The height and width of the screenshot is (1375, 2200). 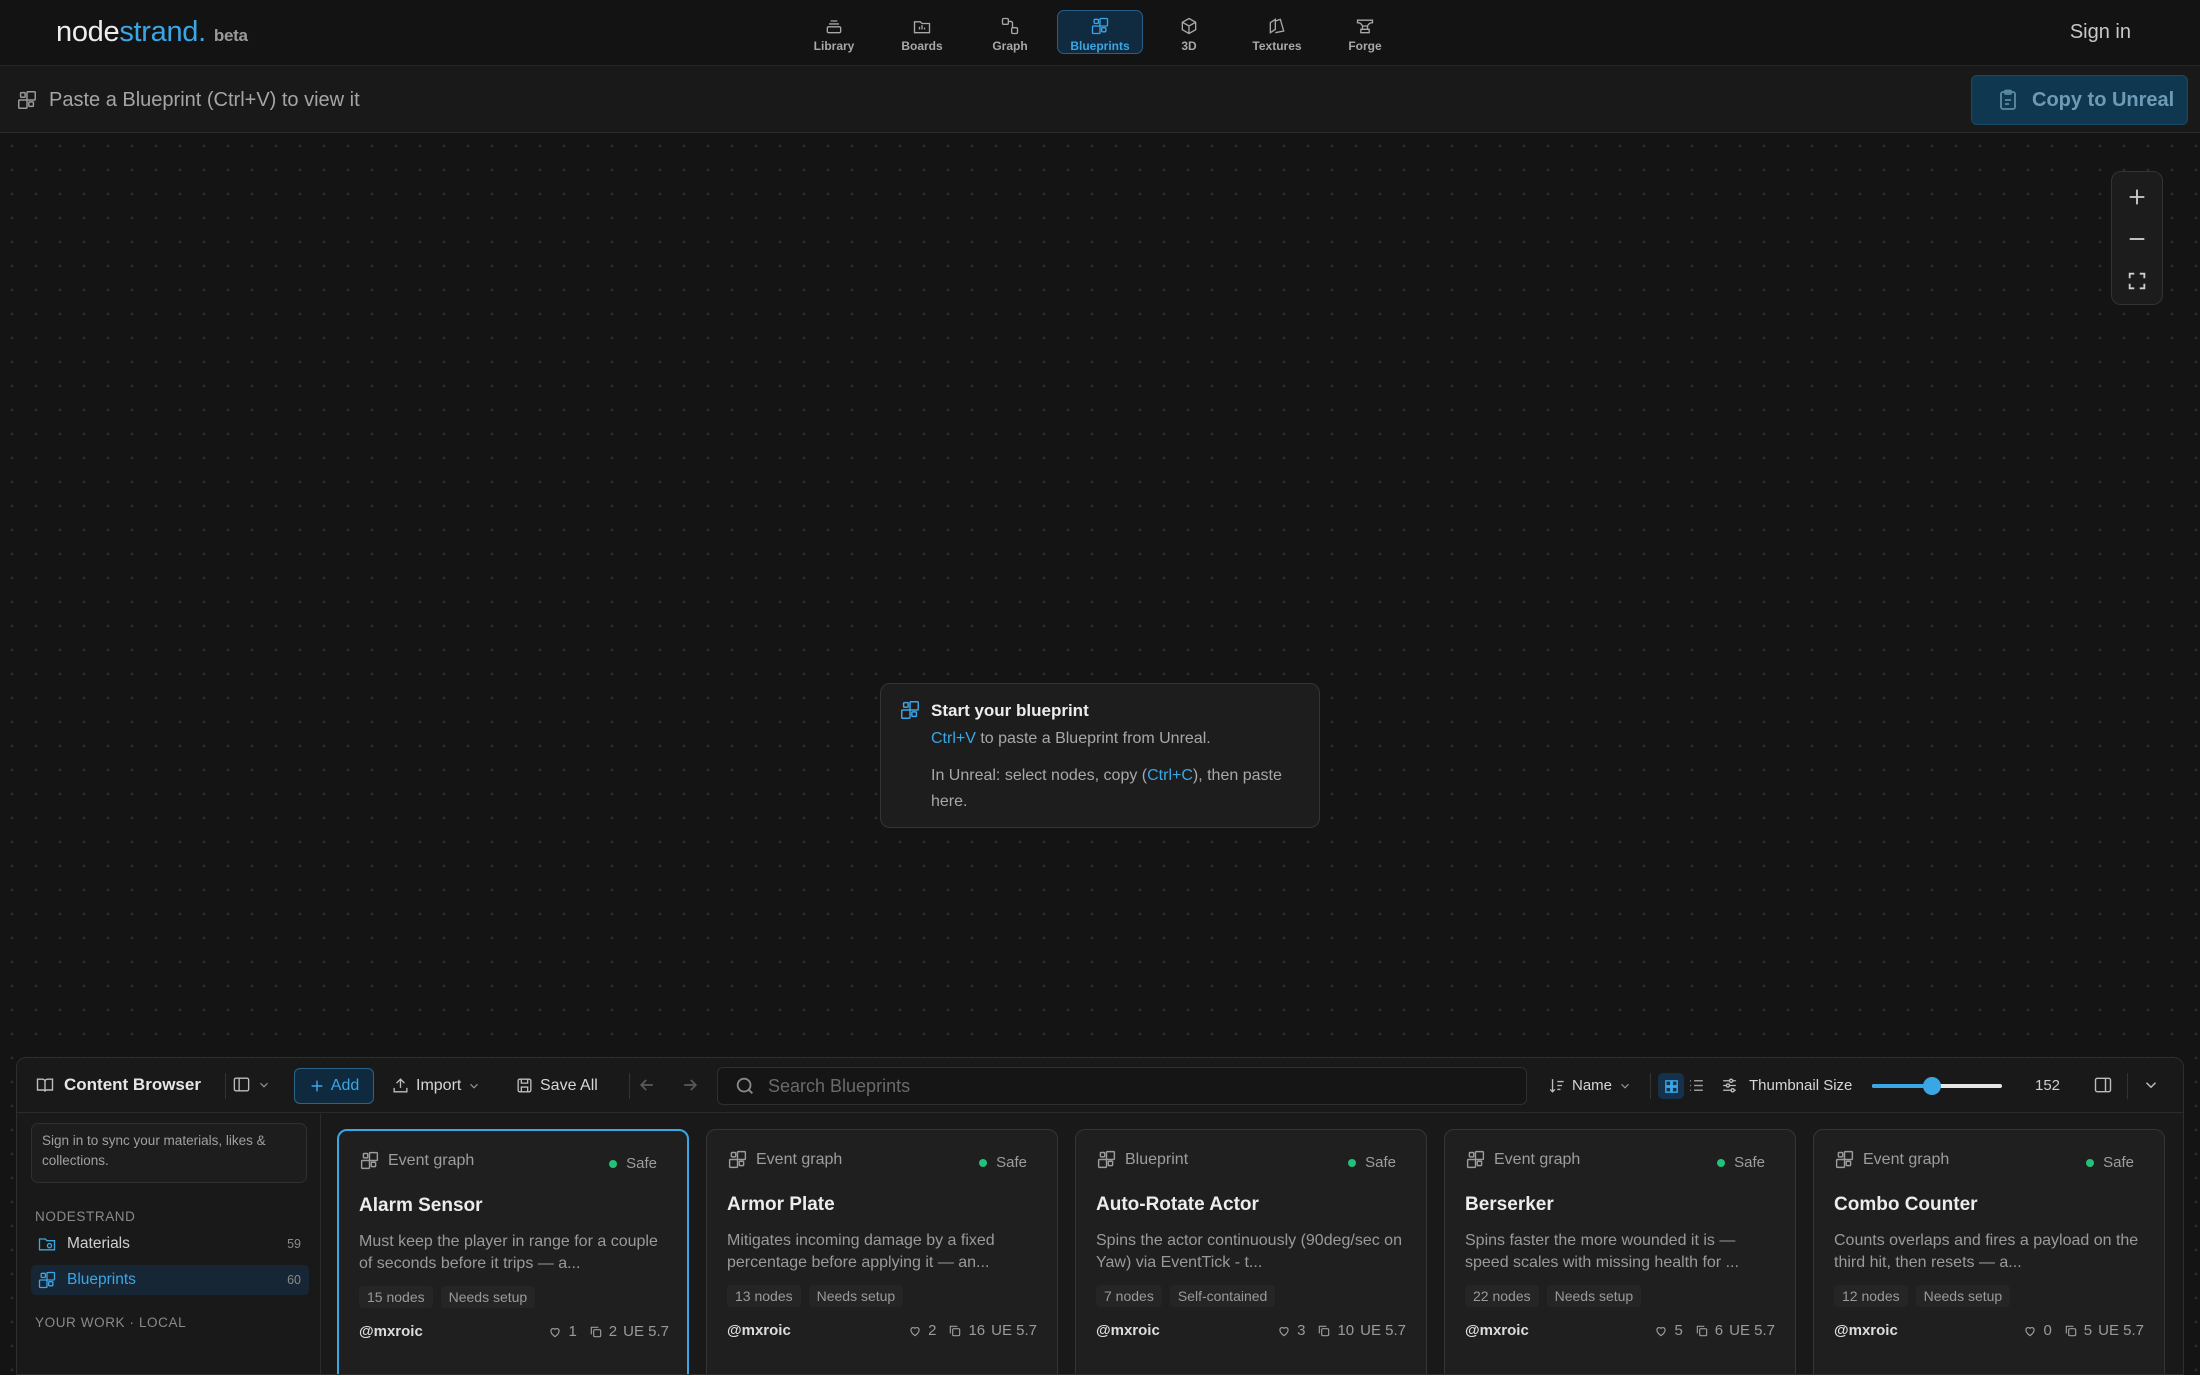 What do you see at coordinates (556, 1085) in the screenshot?
I see `save-all-button: Save All` at bounding box center [556, 1085].